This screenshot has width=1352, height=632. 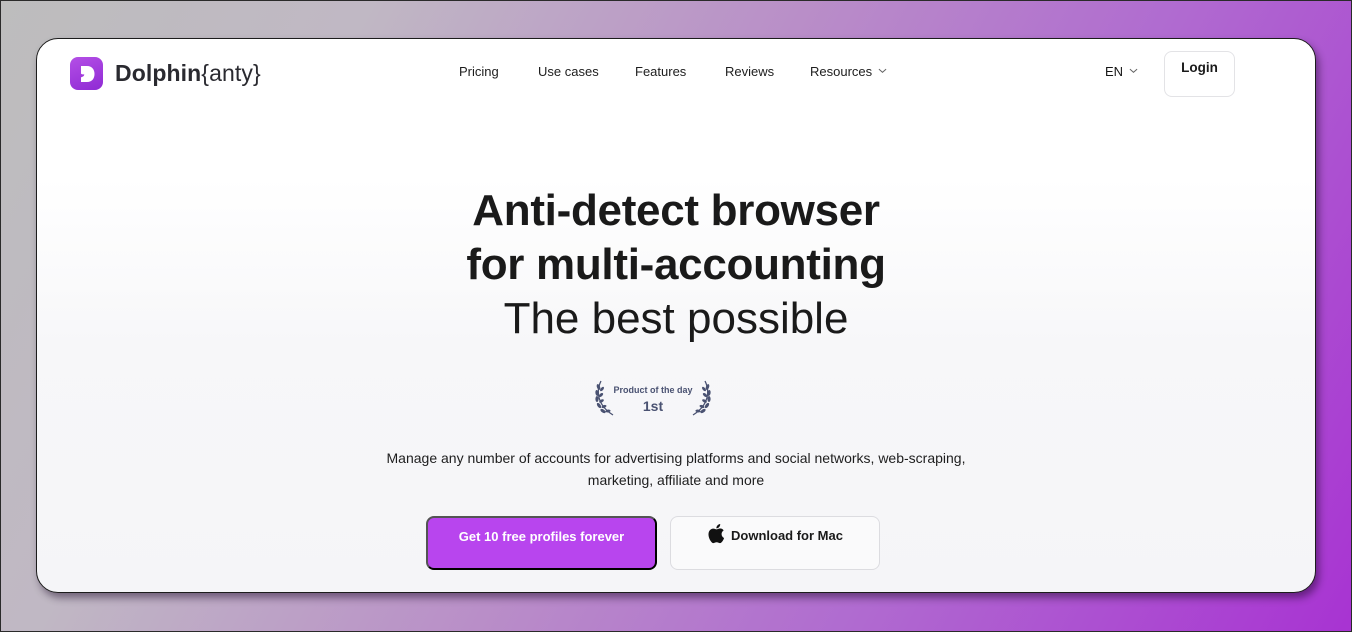 I want to click on hero-title-line-2: for multi-accounting, so click(x=676, y=264).